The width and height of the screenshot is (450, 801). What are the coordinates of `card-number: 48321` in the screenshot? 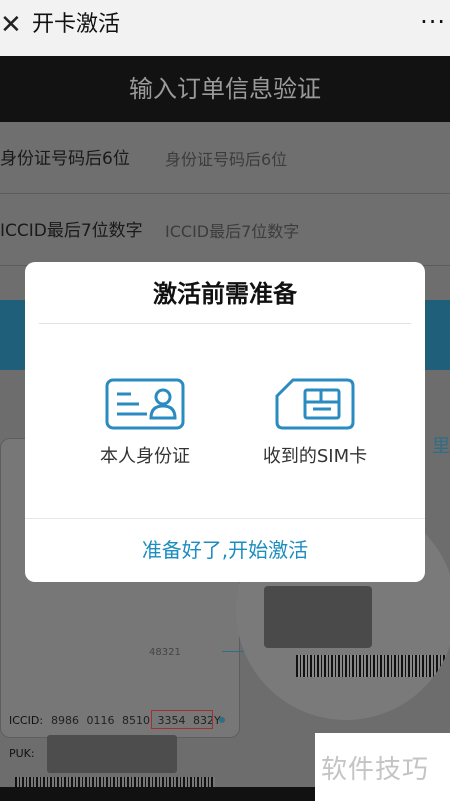 It's located at (165, 652).